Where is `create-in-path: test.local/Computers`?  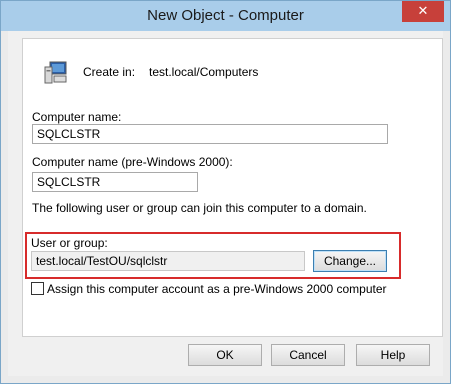
create-in-path: test.local/Computers is located at coordinates (204, 72).